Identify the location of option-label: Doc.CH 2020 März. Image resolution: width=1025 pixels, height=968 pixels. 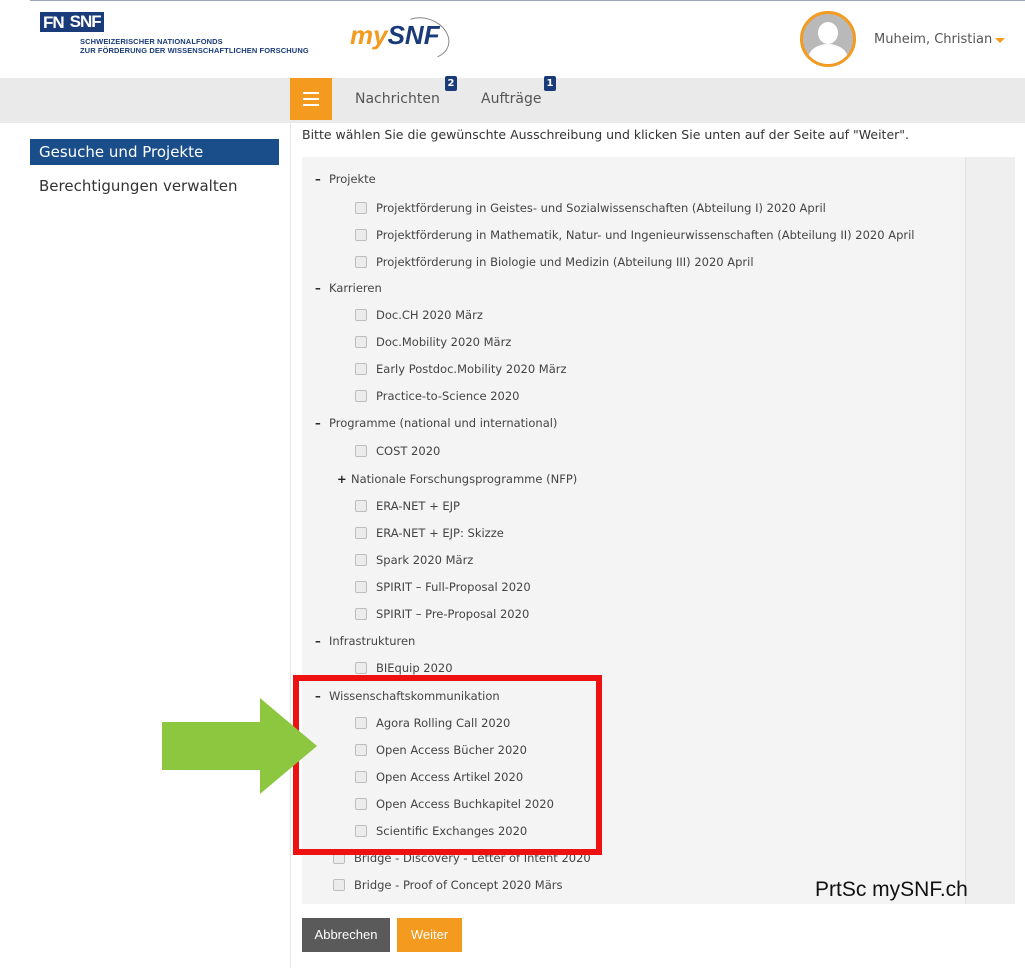
(429, 315).